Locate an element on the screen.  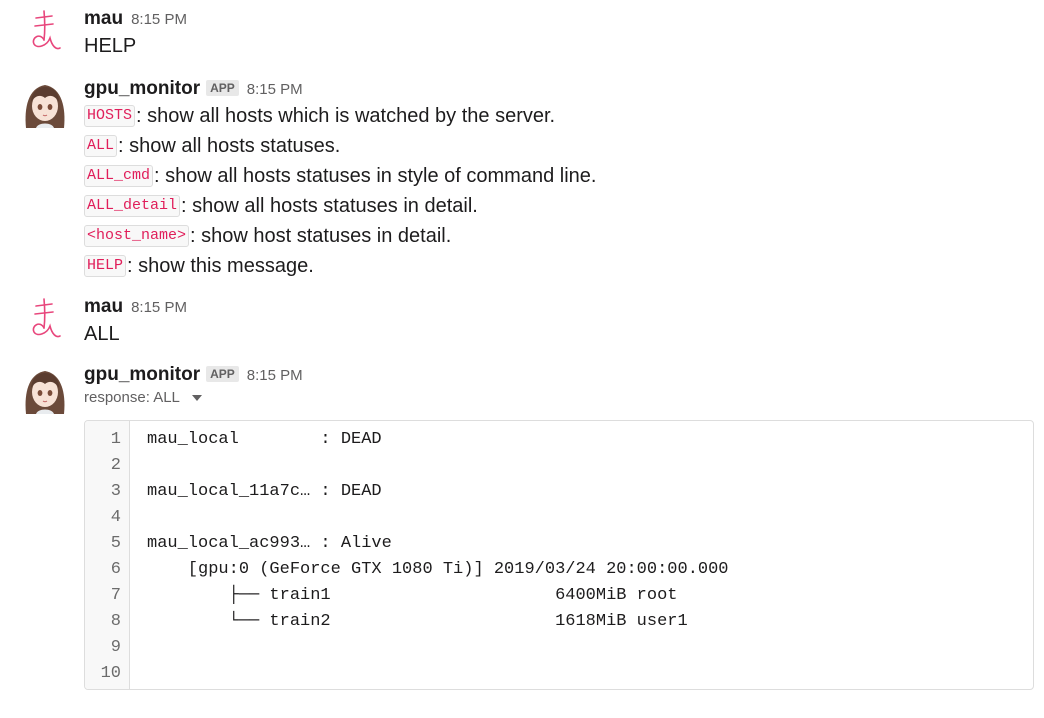
help-description: : show host statuses in detail. is located at coordinates (321, 236).